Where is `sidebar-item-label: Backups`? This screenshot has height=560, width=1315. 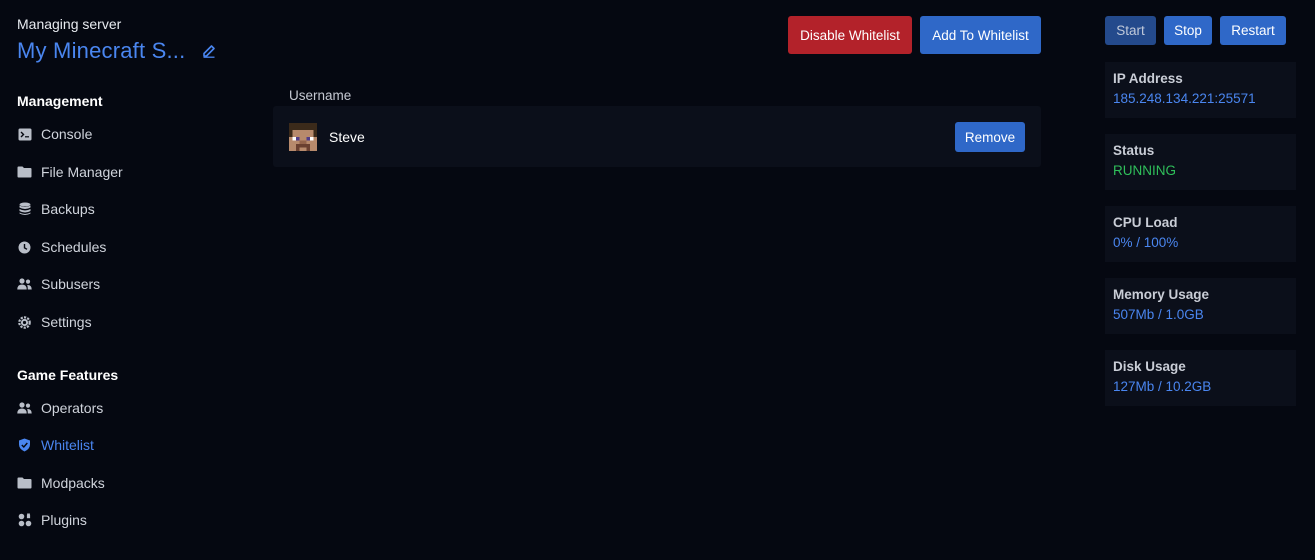
sidebar-item-label: Backups is located at coordinates (68, 209).